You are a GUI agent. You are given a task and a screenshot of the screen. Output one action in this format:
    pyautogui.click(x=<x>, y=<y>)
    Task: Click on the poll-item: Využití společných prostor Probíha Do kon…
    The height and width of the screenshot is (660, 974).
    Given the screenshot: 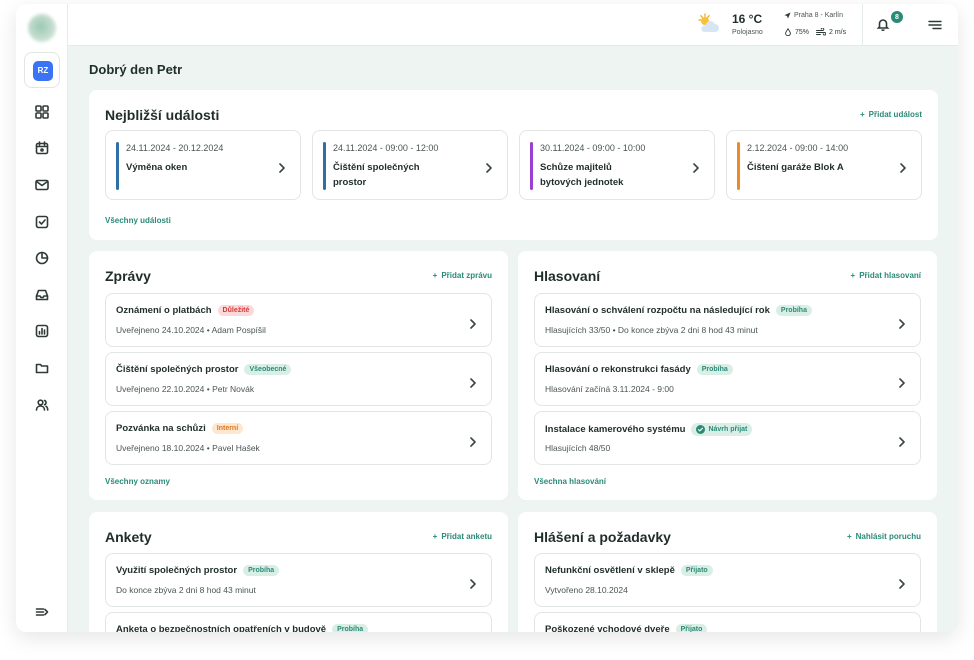 What is the action you would take?
    pyautogui.click(x=298, y=580)
    